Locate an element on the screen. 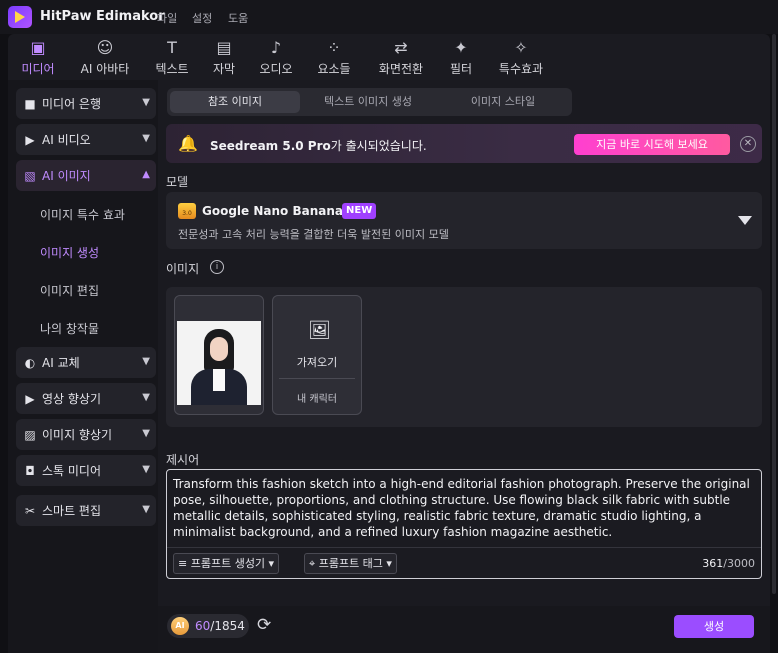 The height and width of the screenshot is (653, 778). tool-effects: ✧ 특수효과 is located at coordinates (521, 58).